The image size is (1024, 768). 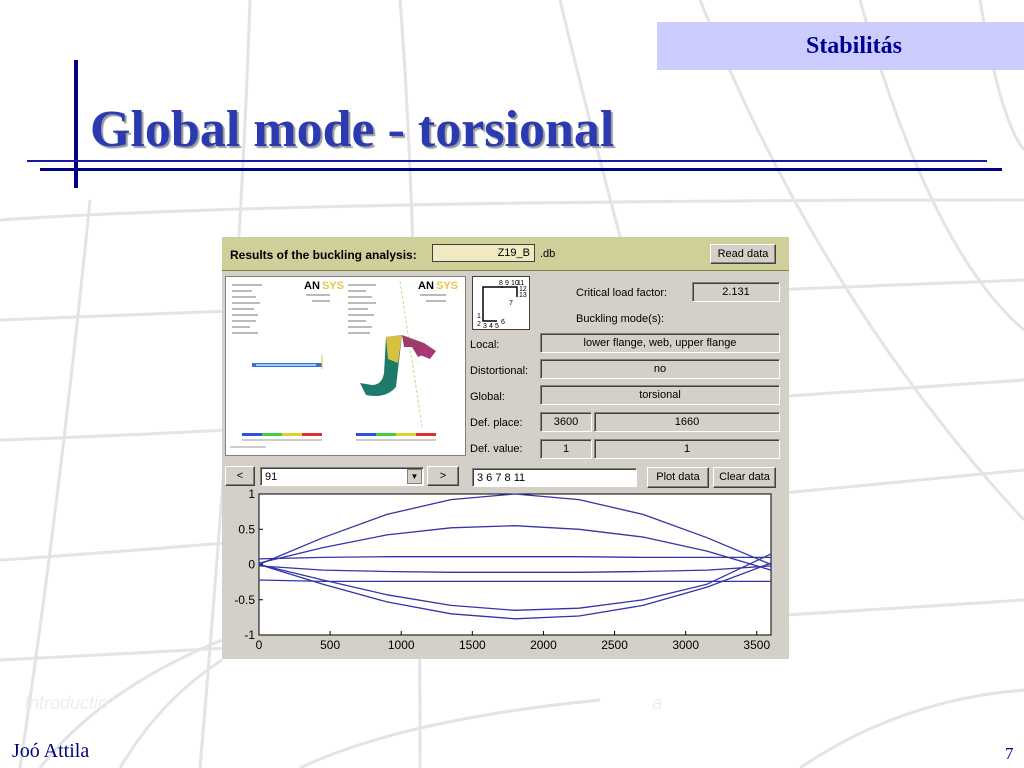 What do you see at coordinates (499, 371) in the screenshot?
I see `distortional-label: Distortional:` at bounding box center [499, 371].